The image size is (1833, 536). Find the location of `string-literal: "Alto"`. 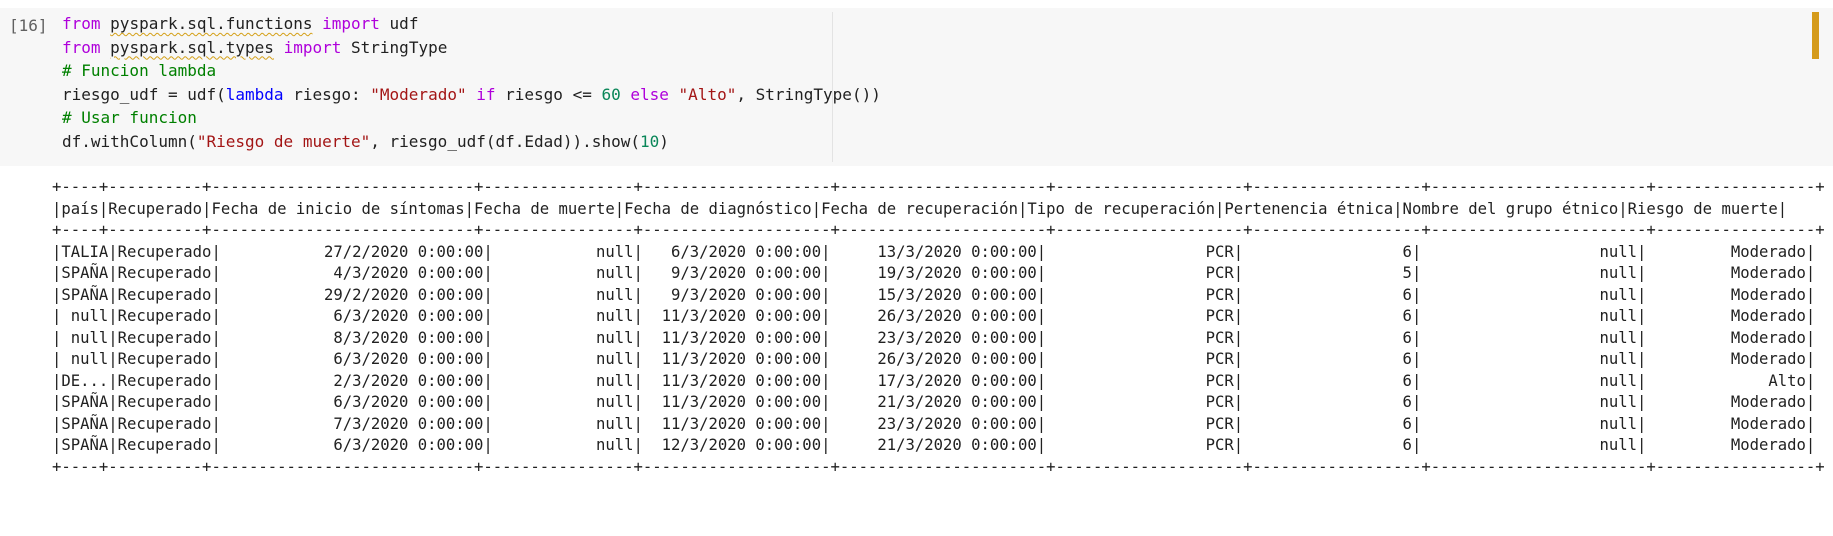

string-literal: "Alto" is located at coordinates (707, 94).